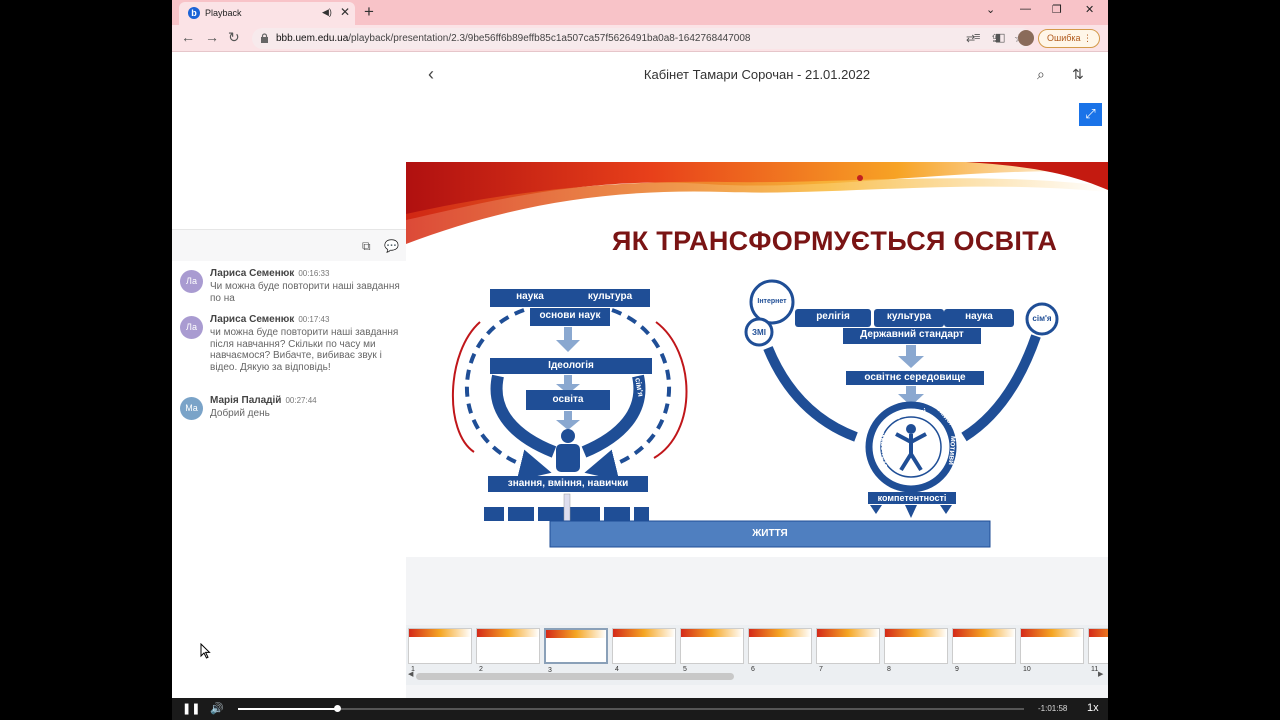 This screenshot has height=720, width=1280. Describe the element at coordinates (263, 400) in the screenshot. I see `message-author: Марія Паладій 00:27:44` at that location.